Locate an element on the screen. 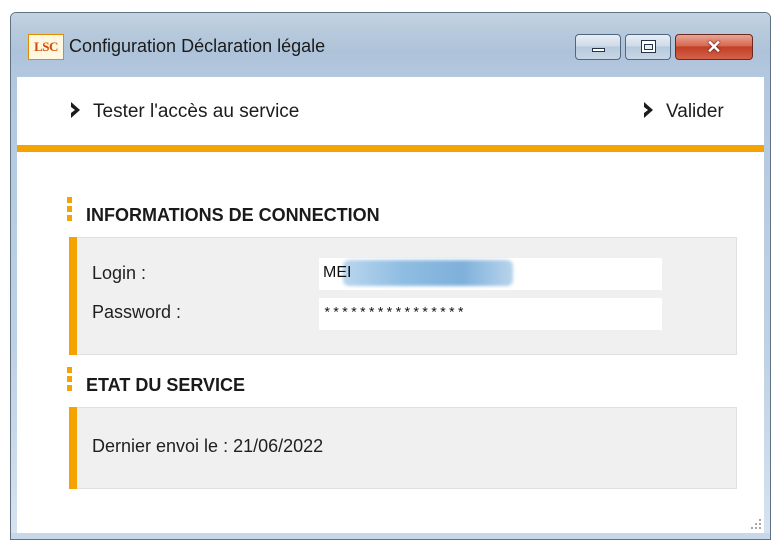  app-logo: LSC is located at coordinates (46, 47).